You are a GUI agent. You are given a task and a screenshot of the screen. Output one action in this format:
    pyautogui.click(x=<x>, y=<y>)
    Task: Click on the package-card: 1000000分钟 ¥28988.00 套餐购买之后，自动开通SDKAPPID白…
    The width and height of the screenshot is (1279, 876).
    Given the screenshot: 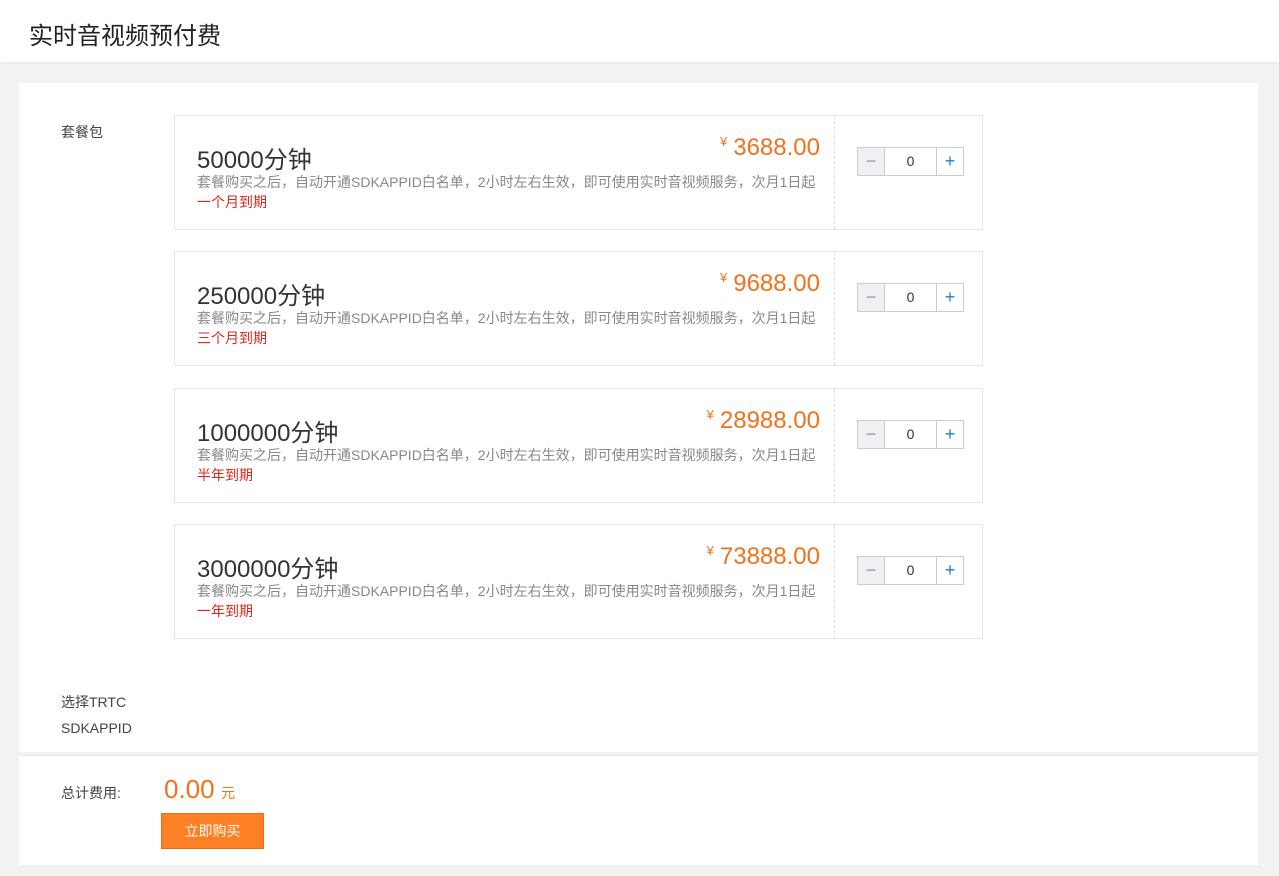 What is the action you would take?
    pyautogui.click(x=578, y=445)
    